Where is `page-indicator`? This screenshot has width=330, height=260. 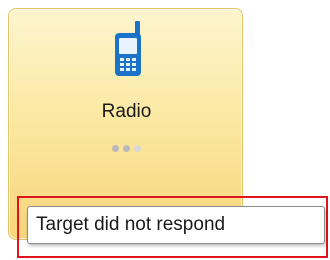
page-indicator is located at coordinates (126, 148).